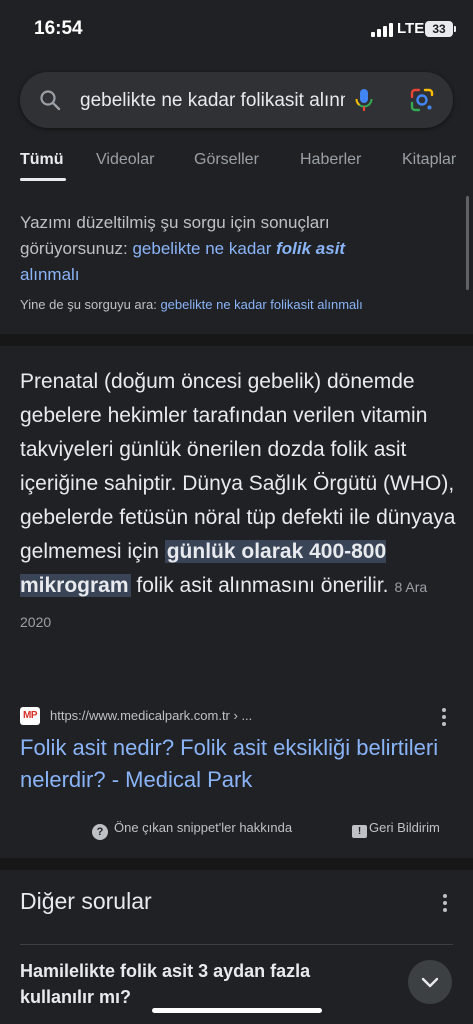 Image resolution: width=473 pixels, height=1024 pixels. Describe the element at coordinates (43, 179) in the screenshot. I see `active-tab-indicator` at that location.